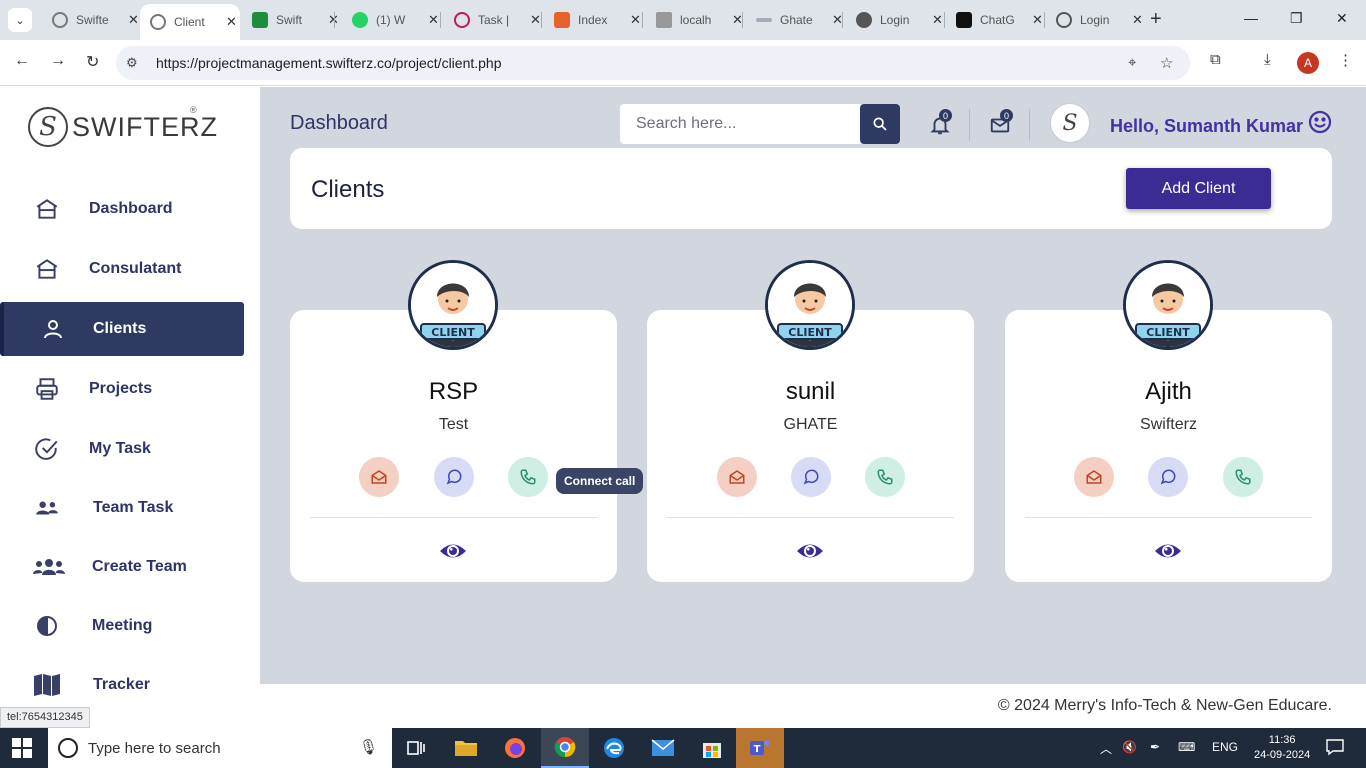 This screenshot has width=1366, height=768. I want to click on client-badge-text: CLIENT, so click(810, 332).